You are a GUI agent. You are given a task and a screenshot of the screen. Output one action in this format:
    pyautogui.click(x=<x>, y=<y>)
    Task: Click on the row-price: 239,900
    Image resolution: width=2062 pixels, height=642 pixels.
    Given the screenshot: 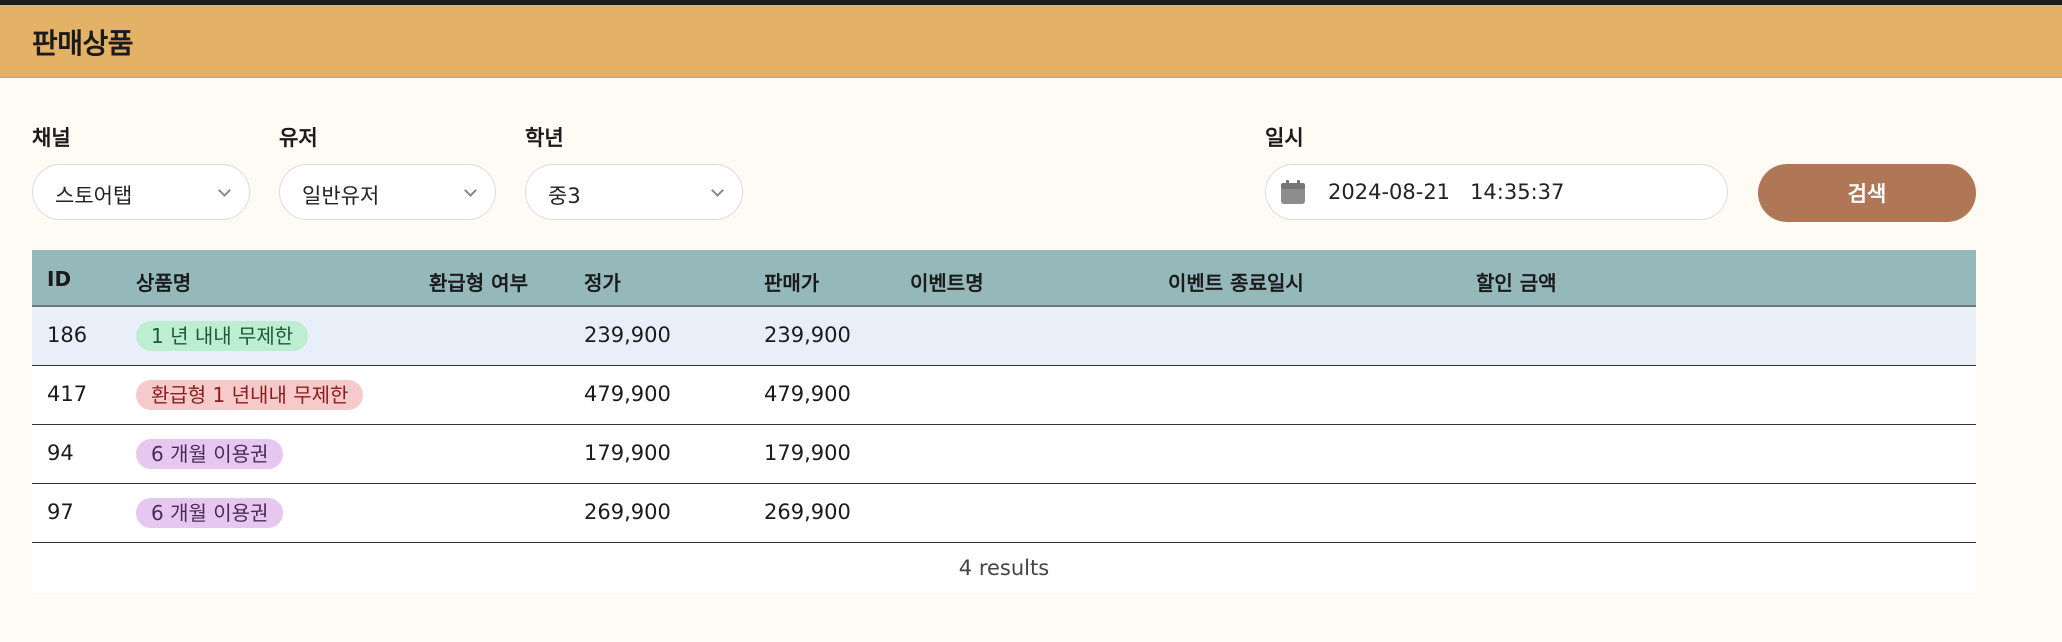 What is the action you would take?
    pyautogui.click(x=627, y=335)
    